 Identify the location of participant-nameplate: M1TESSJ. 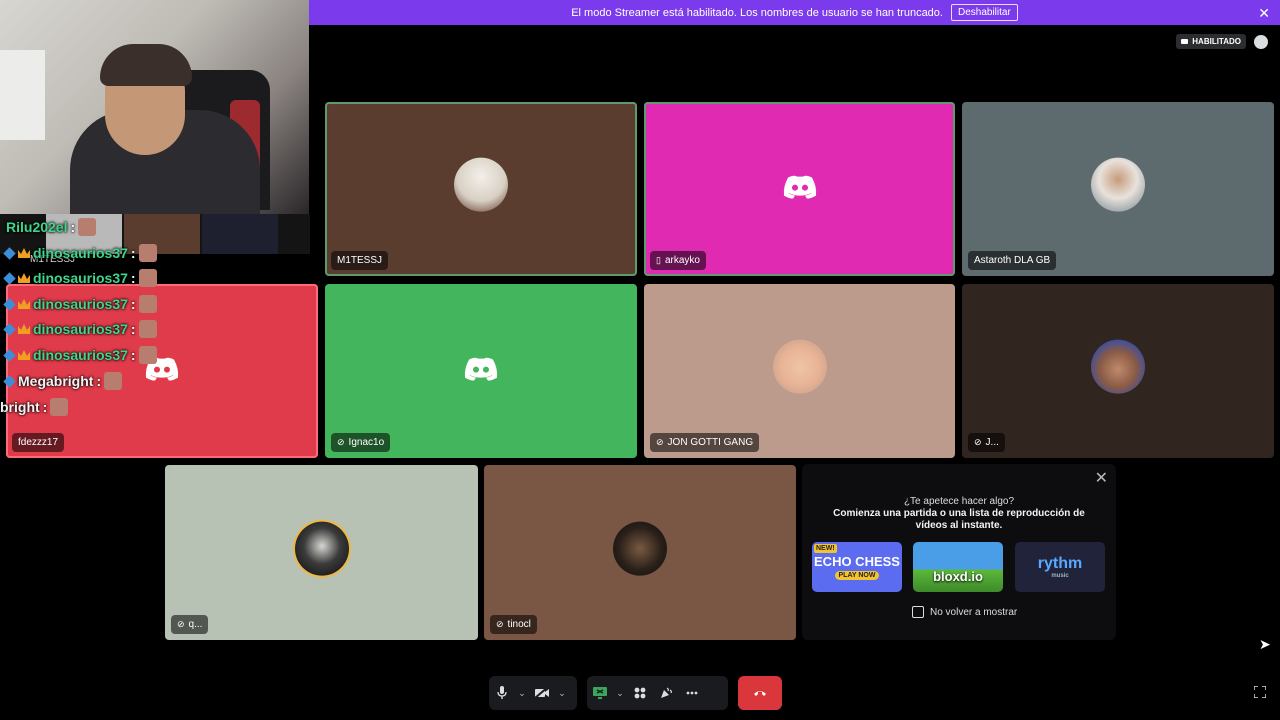
(360, 260).